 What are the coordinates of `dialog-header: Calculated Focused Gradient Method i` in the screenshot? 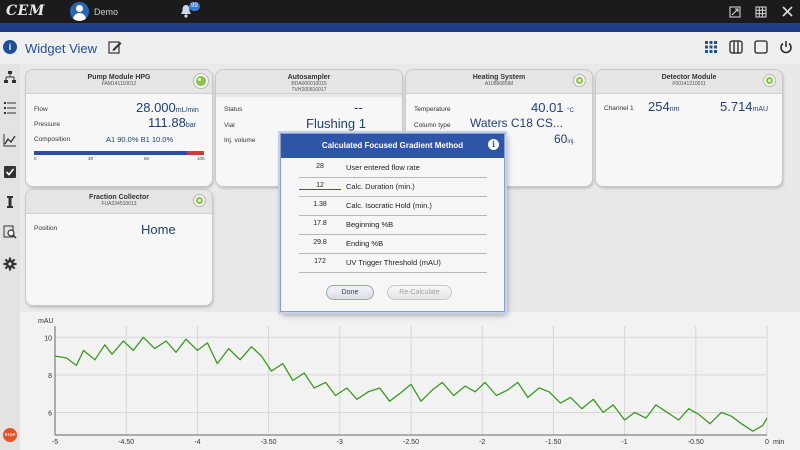 It's located at (392, 146).